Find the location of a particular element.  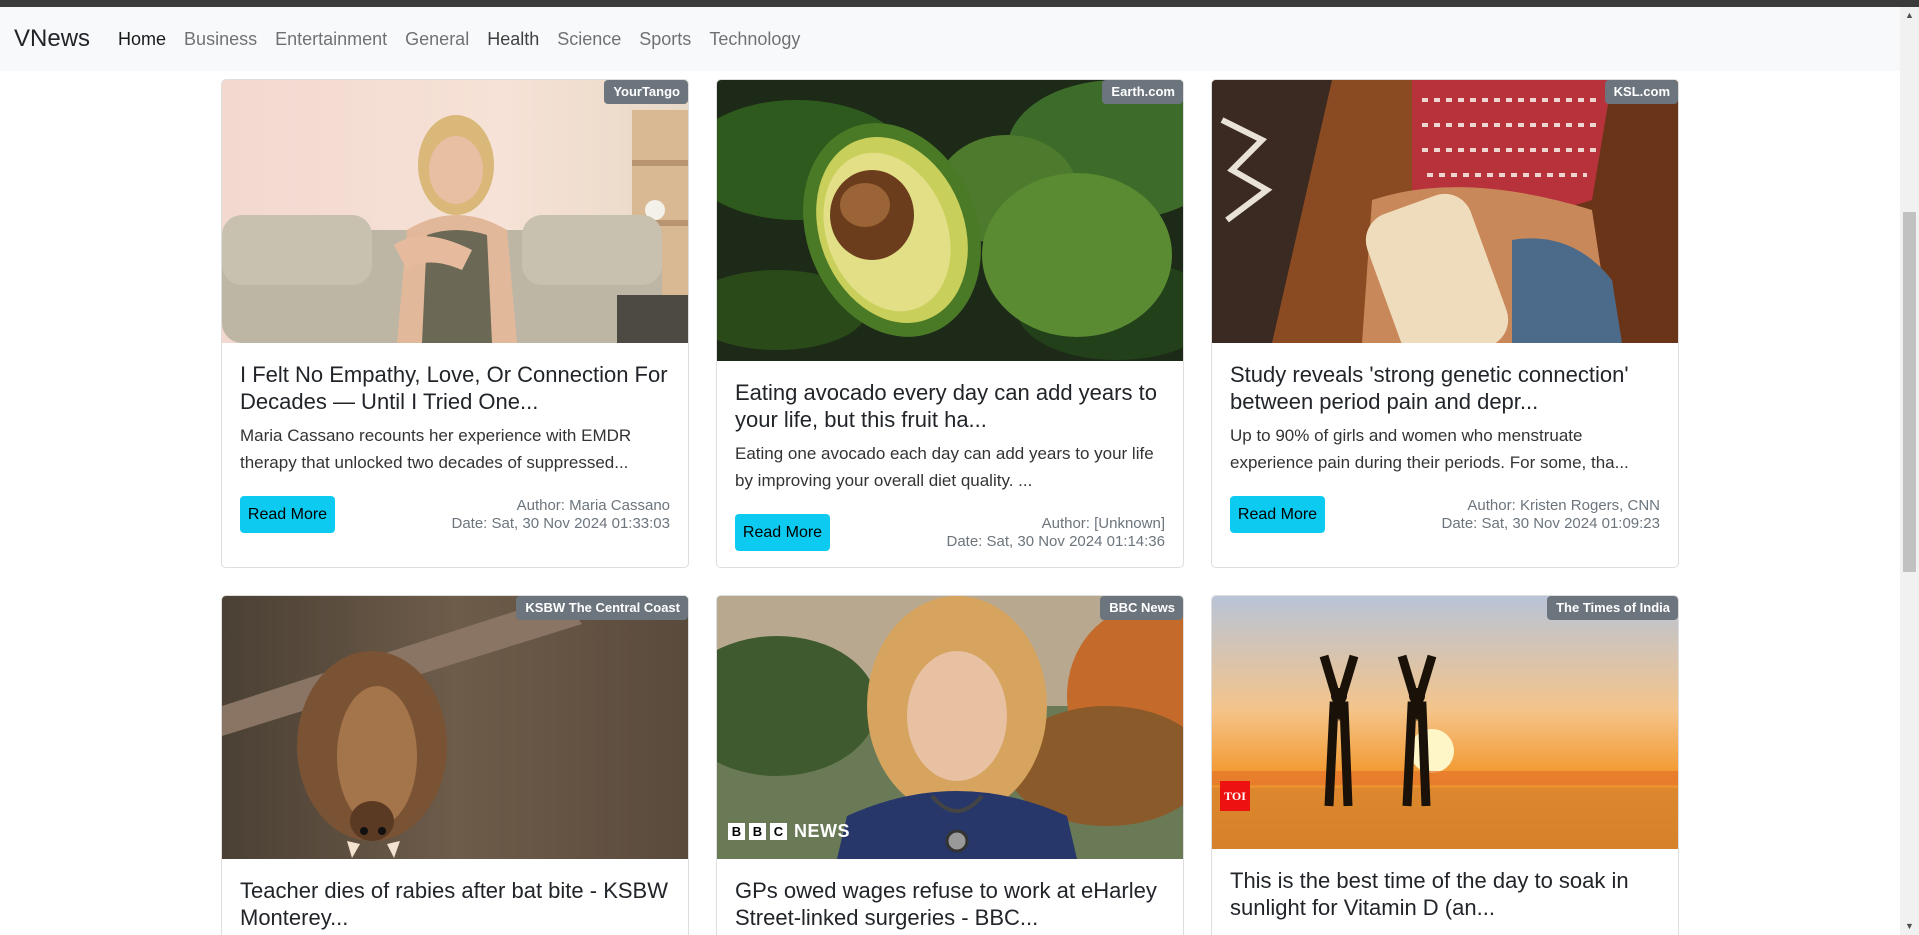

nav-health: Health is located at coordinates (513, 39).